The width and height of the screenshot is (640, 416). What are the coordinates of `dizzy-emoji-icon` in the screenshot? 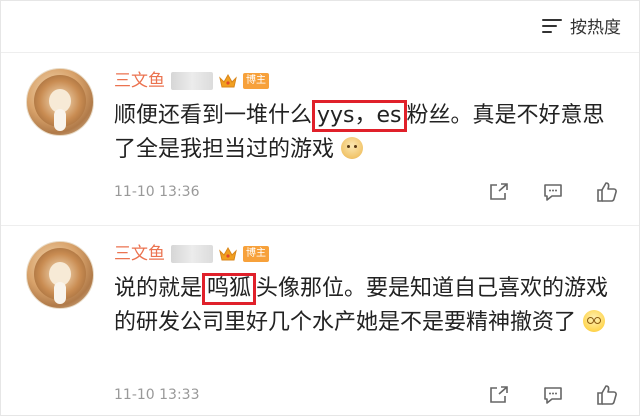 It's located at (594, 321).